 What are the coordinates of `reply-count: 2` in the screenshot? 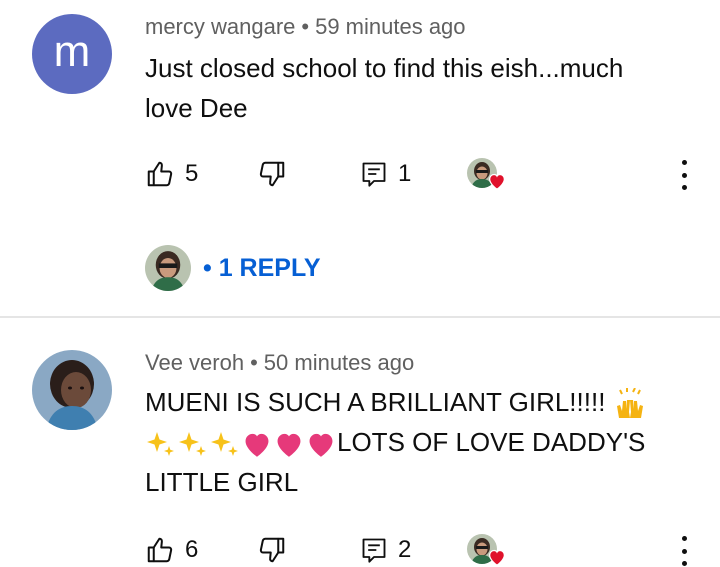 It's located at (405, 549).